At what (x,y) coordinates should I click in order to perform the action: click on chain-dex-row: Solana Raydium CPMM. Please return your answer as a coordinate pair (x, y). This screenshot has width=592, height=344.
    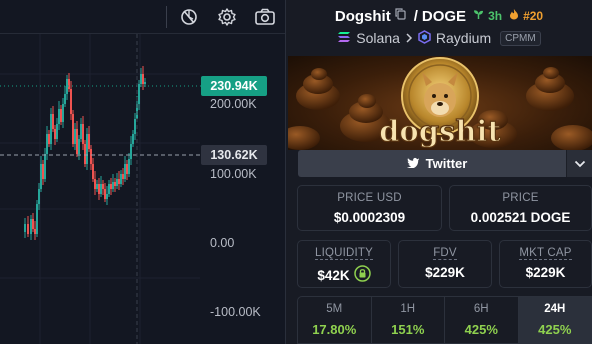
    Looking at the image, I should click on (439, 38).